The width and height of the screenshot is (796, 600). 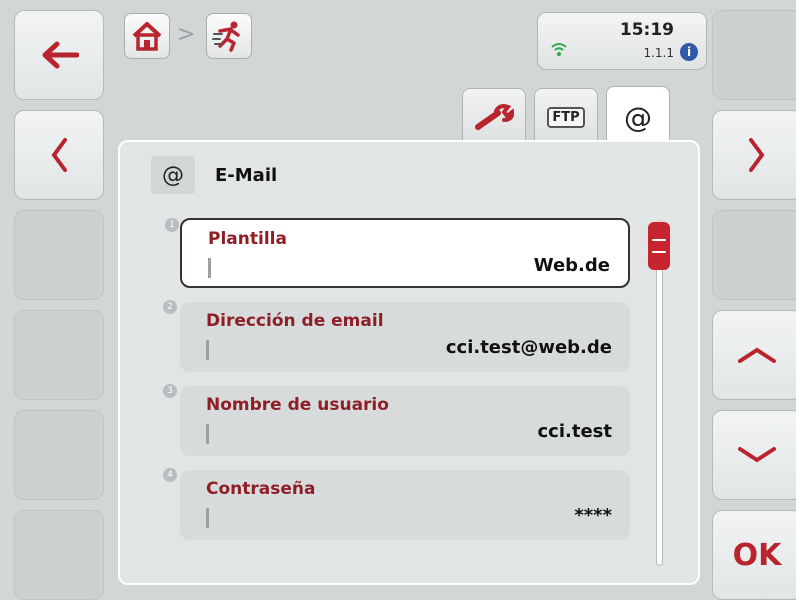 I want to click on scroll-down-button, so click(x=754, y=455).